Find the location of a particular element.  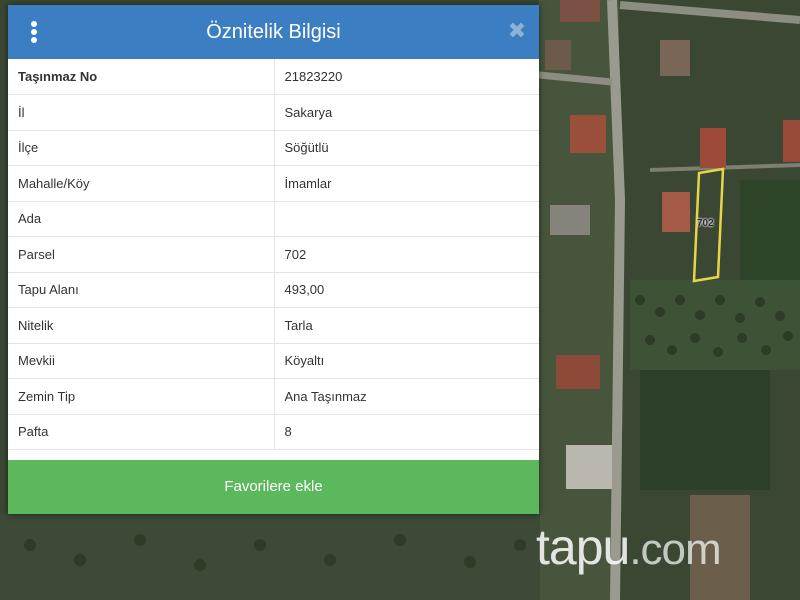

table-row: Nitelik Tarla is located at coordinates (273, 325).